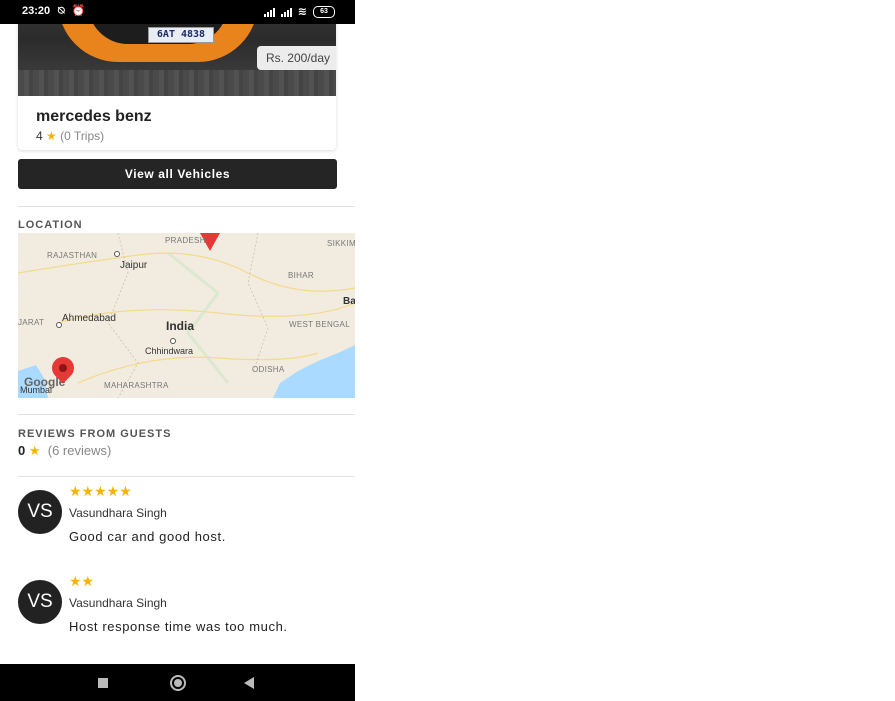  I want to click on home-button-icon, so click(178, 683).